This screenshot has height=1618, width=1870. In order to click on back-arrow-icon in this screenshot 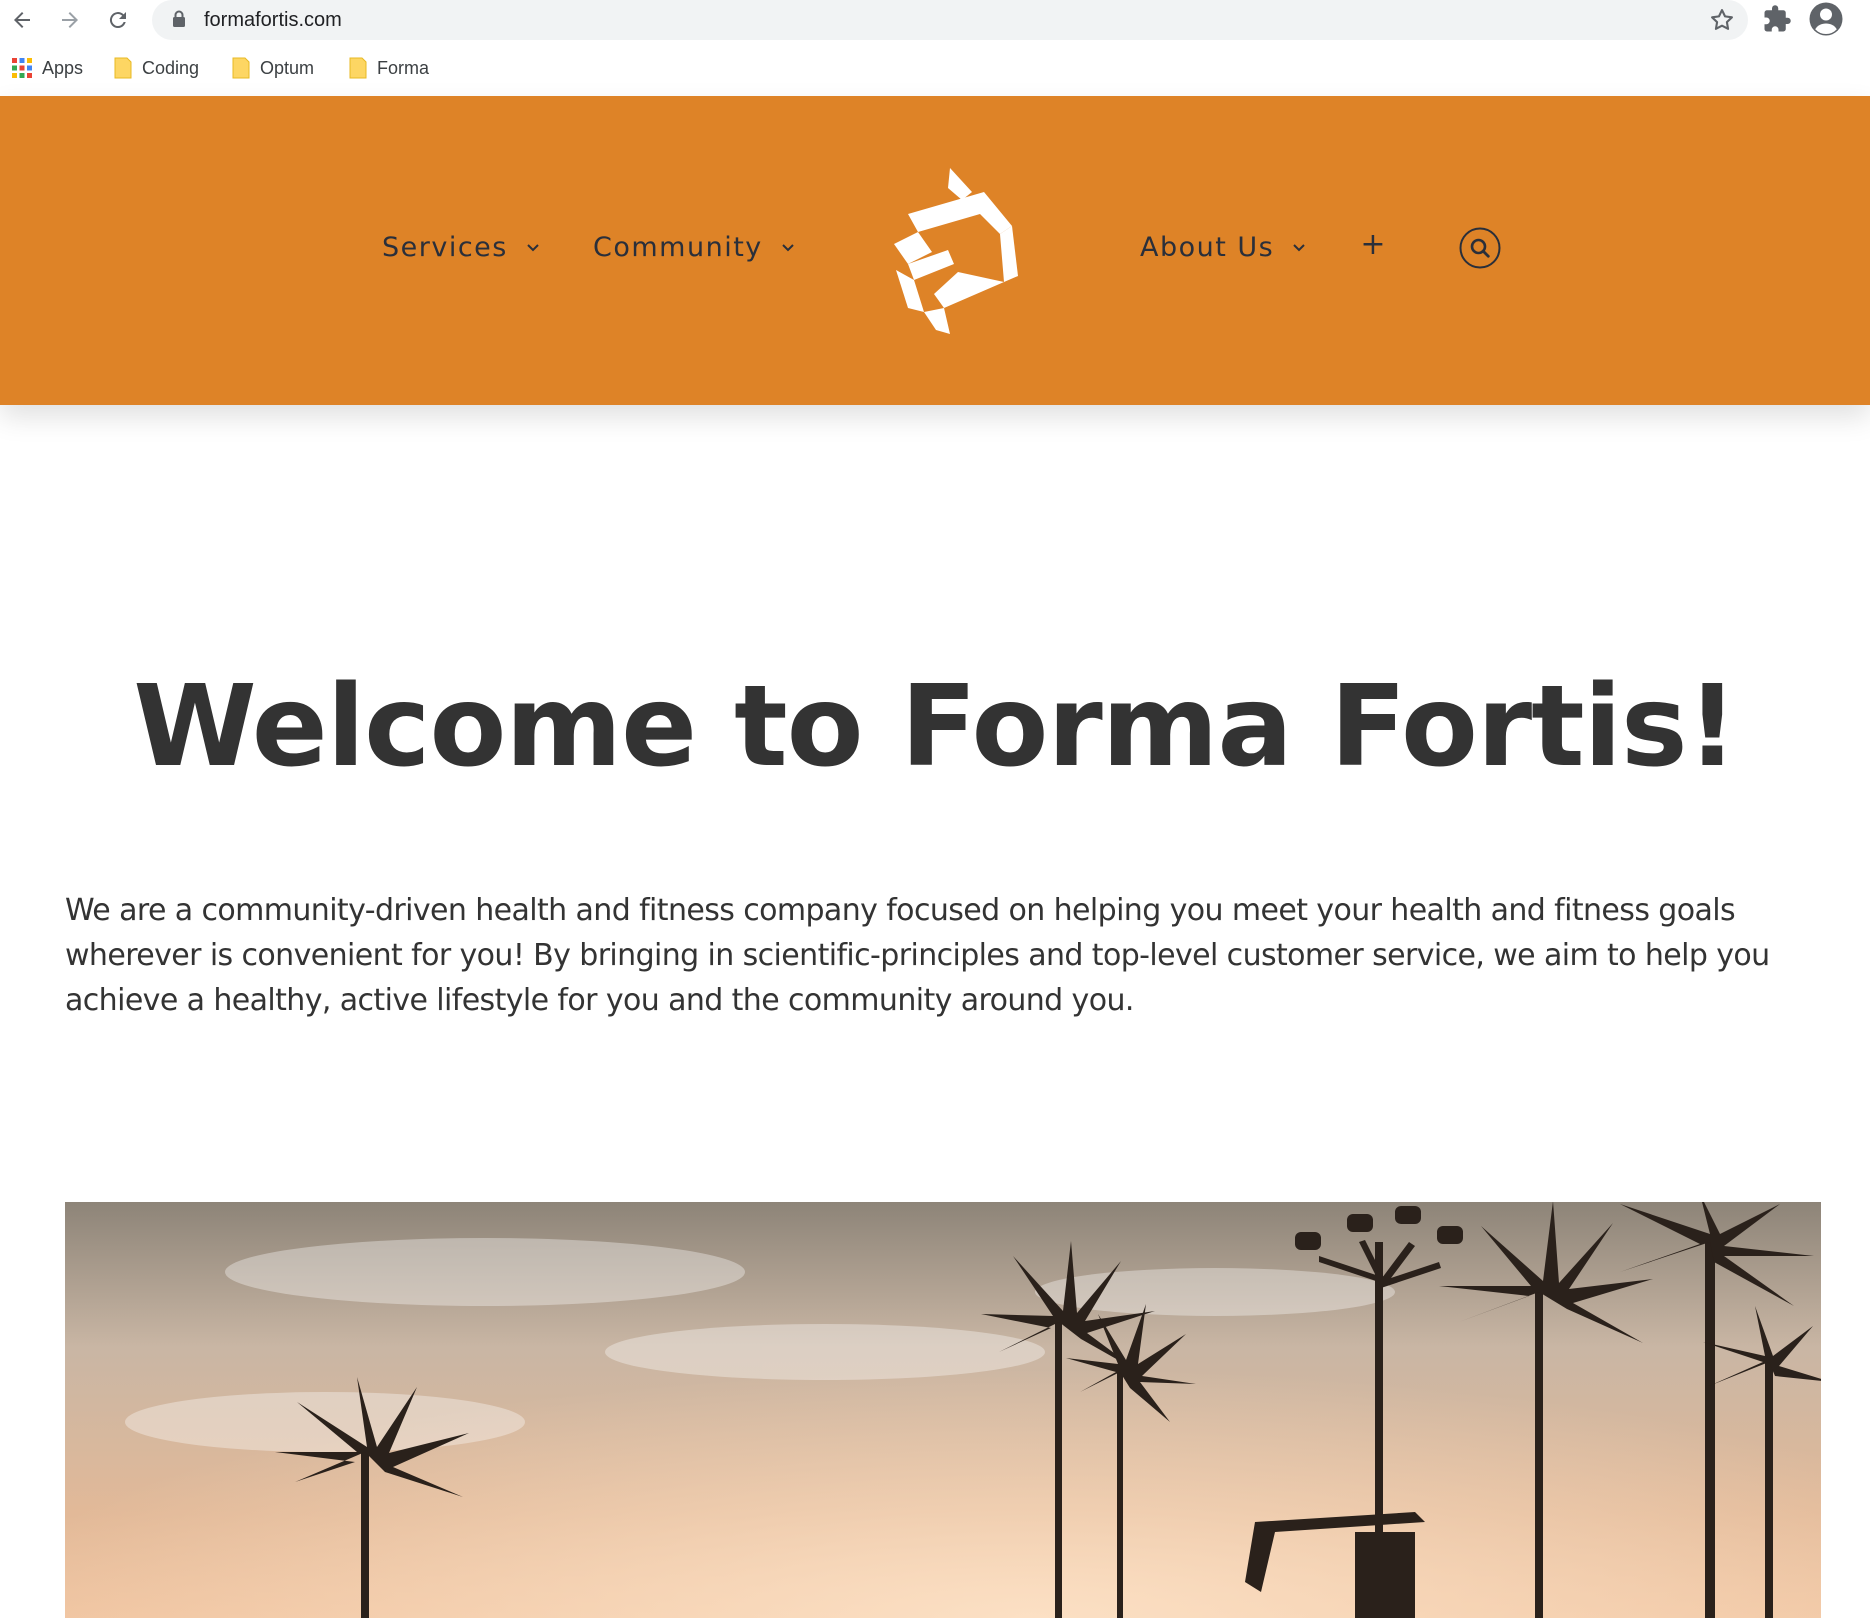, I will do `click(22, 20)`.